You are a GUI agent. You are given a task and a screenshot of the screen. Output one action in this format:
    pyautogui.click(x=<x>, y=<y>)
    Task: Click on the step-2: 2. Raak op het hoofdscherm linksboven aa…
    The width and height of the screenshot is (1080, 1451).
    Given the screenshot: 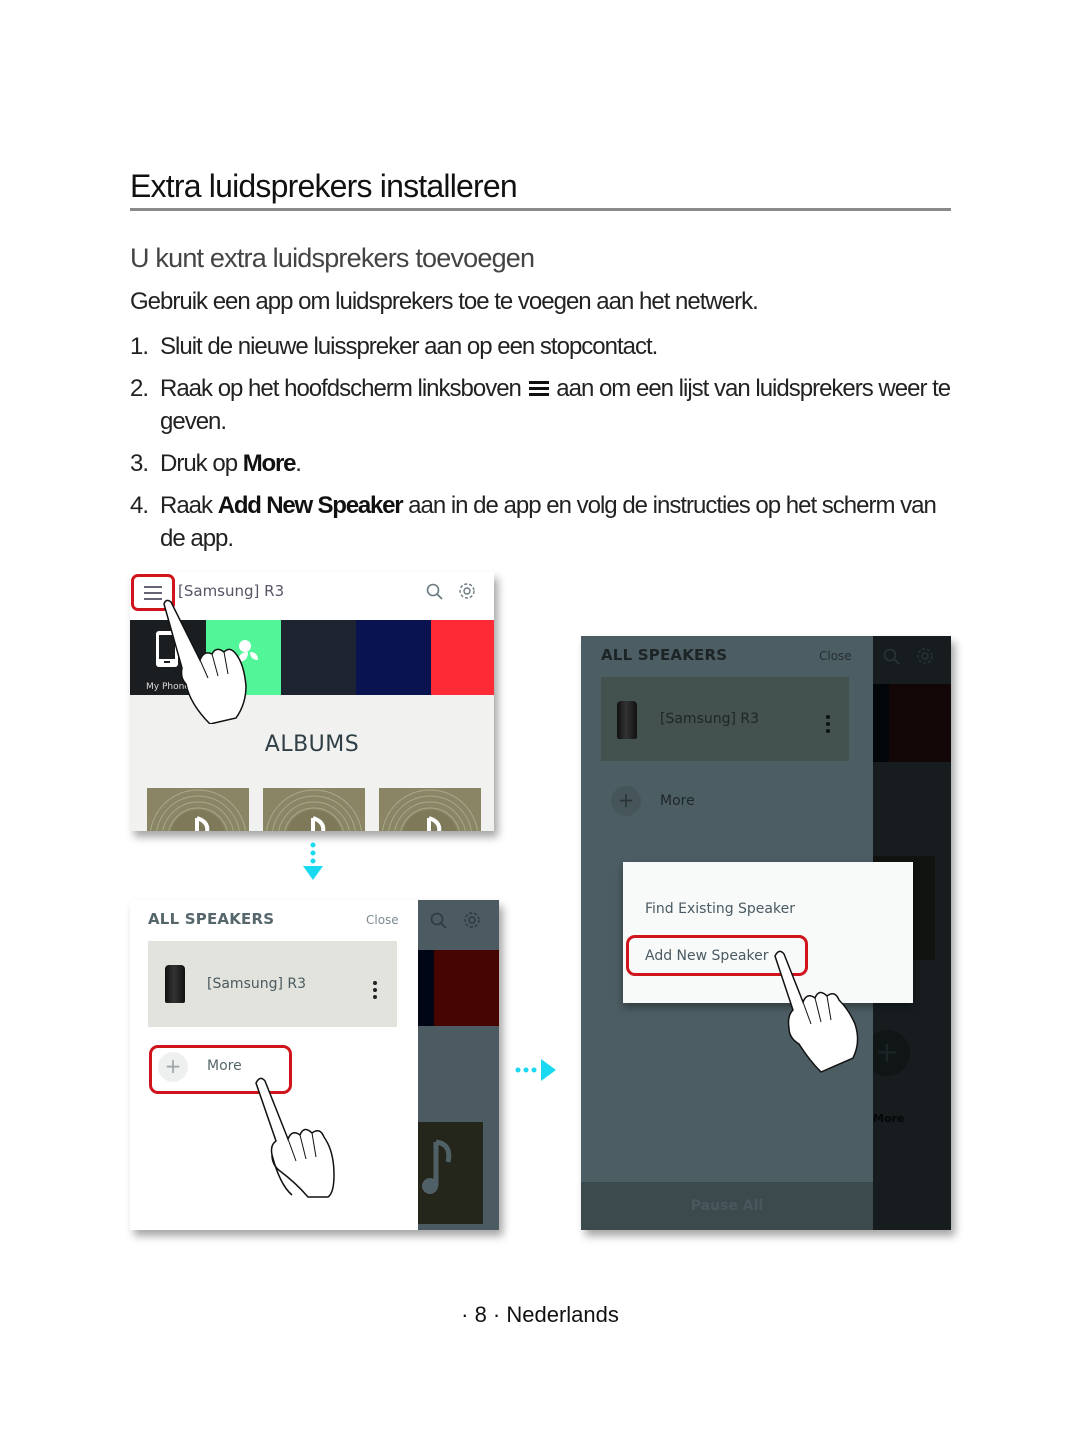 What is the action you would take?
    pyautogui.click(x=545, y=405)
    